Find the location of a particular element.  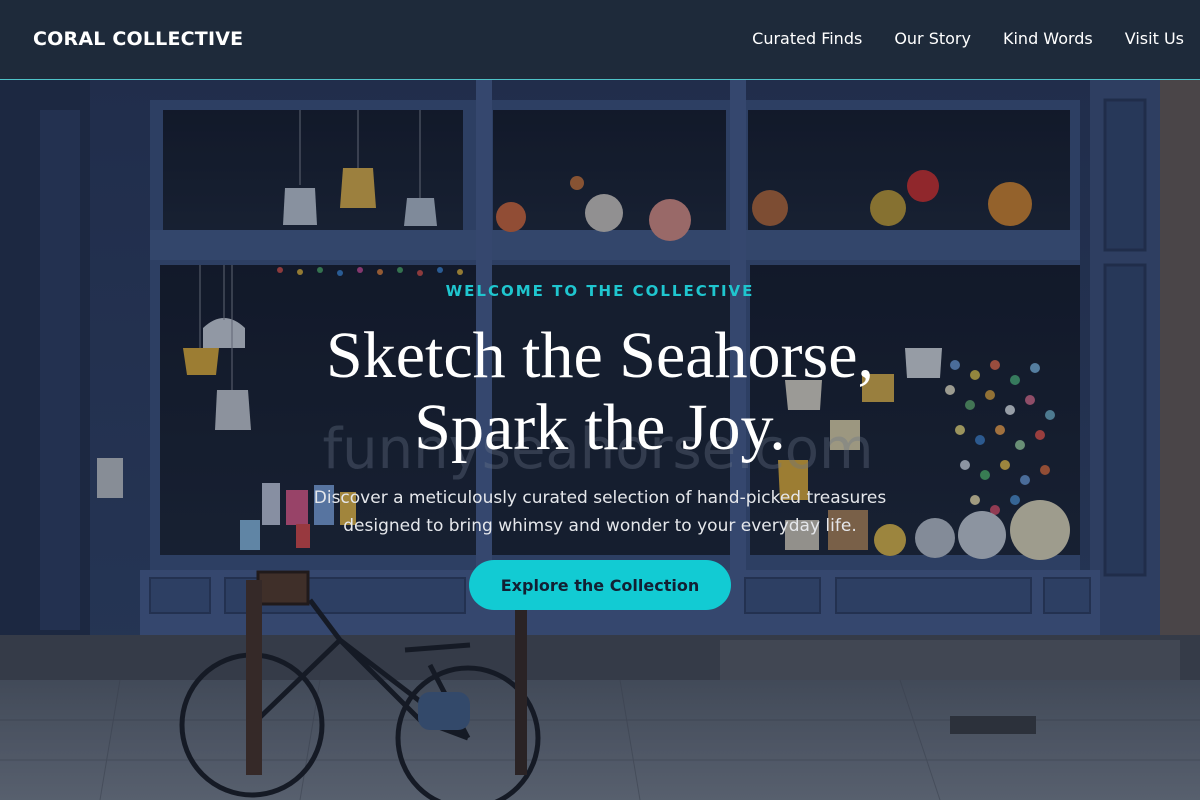

nav-link-curated-finds: Curated Finds is located at coordinates (807, 38).